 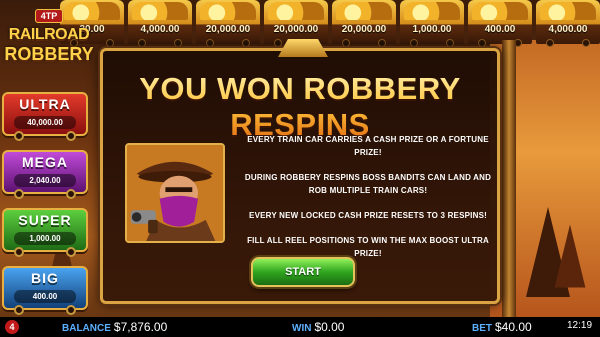 What do you see at coordinates (49, 54) in the screenshot?
I see `logo-line-2: ROBBERY` at bounding box center [49, 54].